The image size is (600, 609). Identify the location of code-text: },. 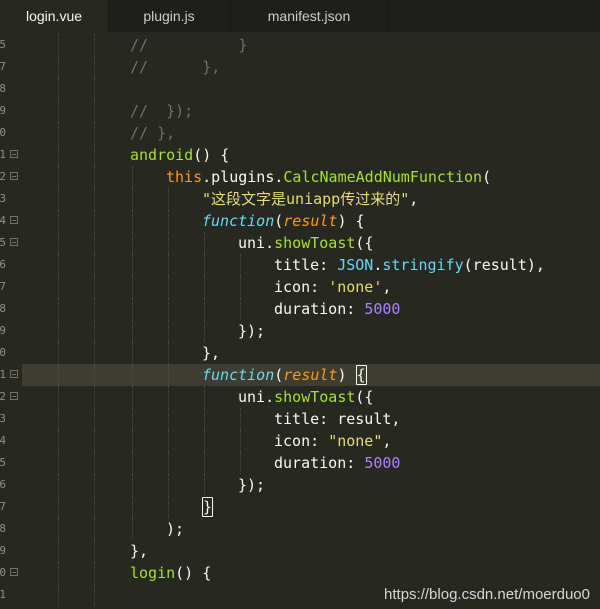
(211, 353).